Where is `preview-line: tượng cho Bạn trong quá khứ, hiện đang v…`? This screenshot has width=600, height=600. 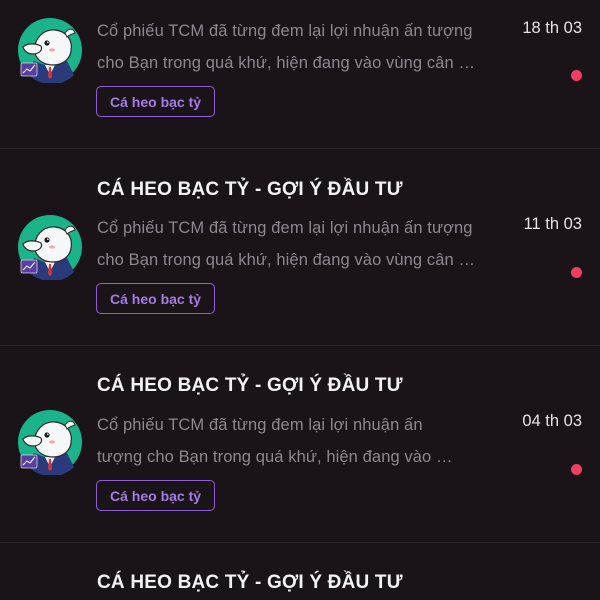
preview-line: tượng cho Bạn trong quá khứ, hiện đang v… is located at coordinates (275, 457).